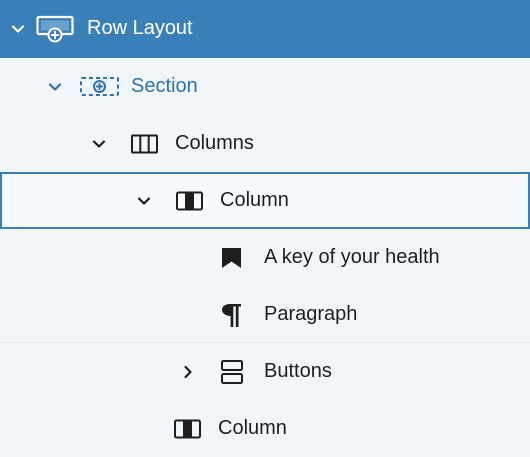 Image resolution: width=530 pixels, height=457 pixels. I want to click on tree-item-columns: Columns, so click(265, 143).